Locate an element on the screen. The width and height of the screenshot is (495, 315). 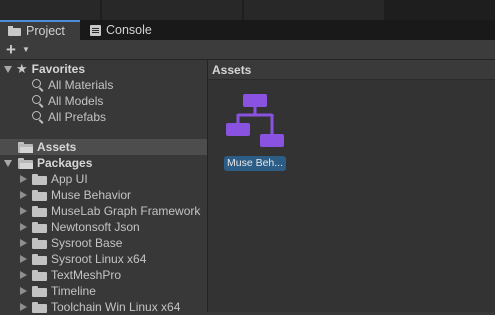
tree-item-package: Sysroot Linux x64 is located at coordinates (103, 259).